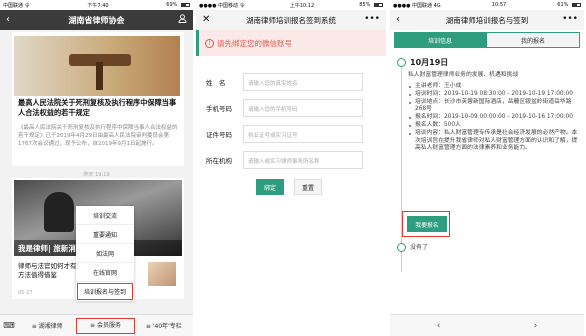  I want to click on close-icon: ✕, so click(206, 19).